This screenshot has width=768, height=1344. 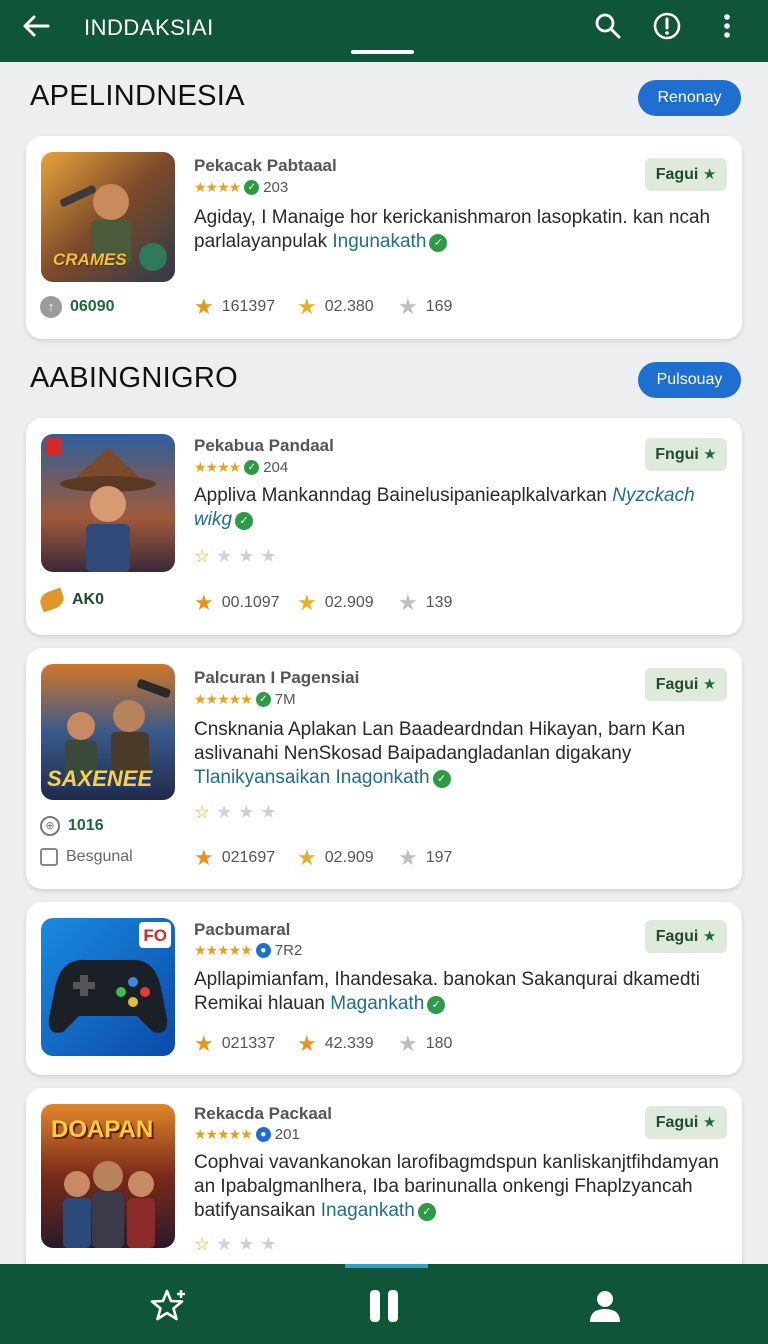 What do you see at coordinates (100, 778) in the screenshot?
I see `thumbnail-label: SAXENEE` at bounding box center [100, 778].